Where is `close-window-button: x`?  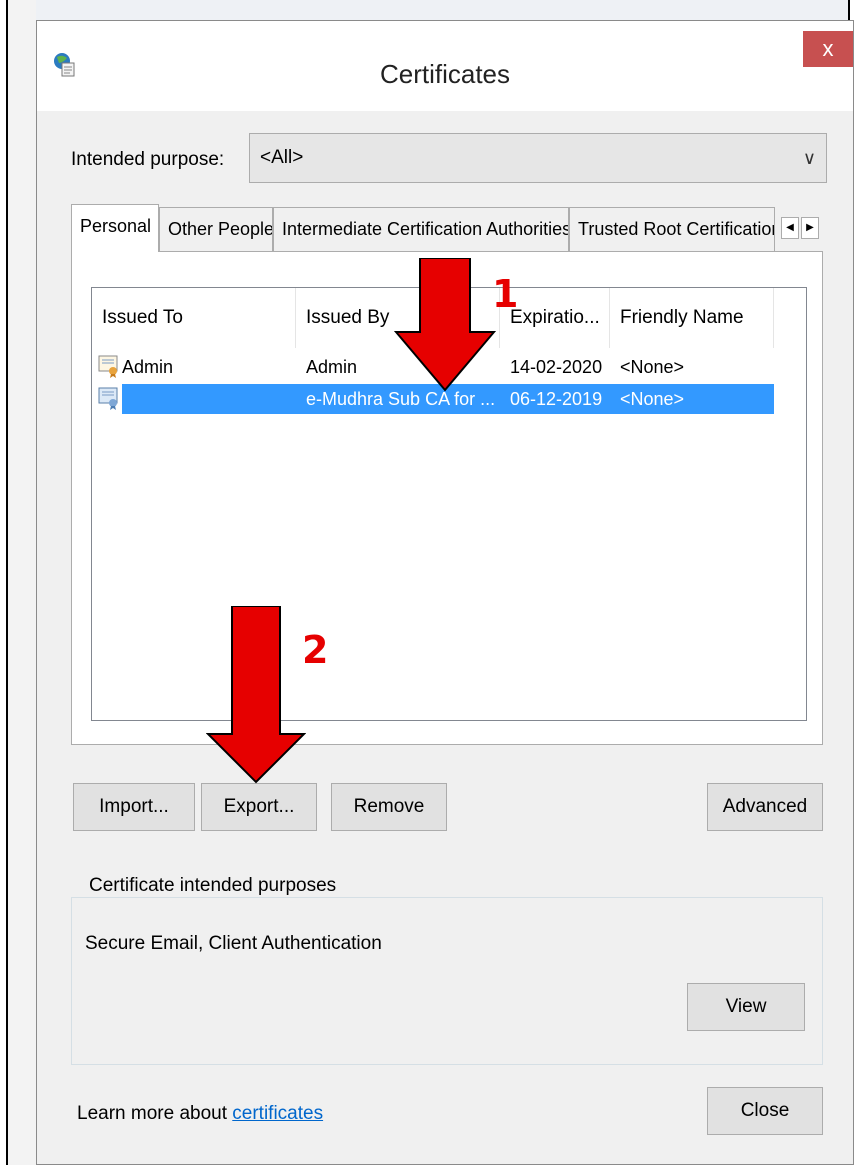 close-window-button: x is located at coordinates (828, 49).